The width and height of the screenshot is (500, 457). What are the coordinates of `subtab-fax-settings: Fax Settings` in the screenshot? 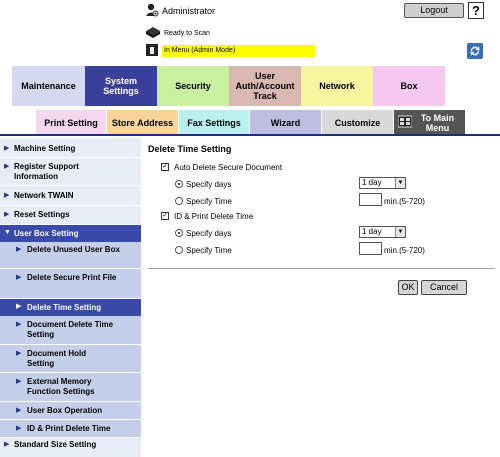 It's located at (214, 122).